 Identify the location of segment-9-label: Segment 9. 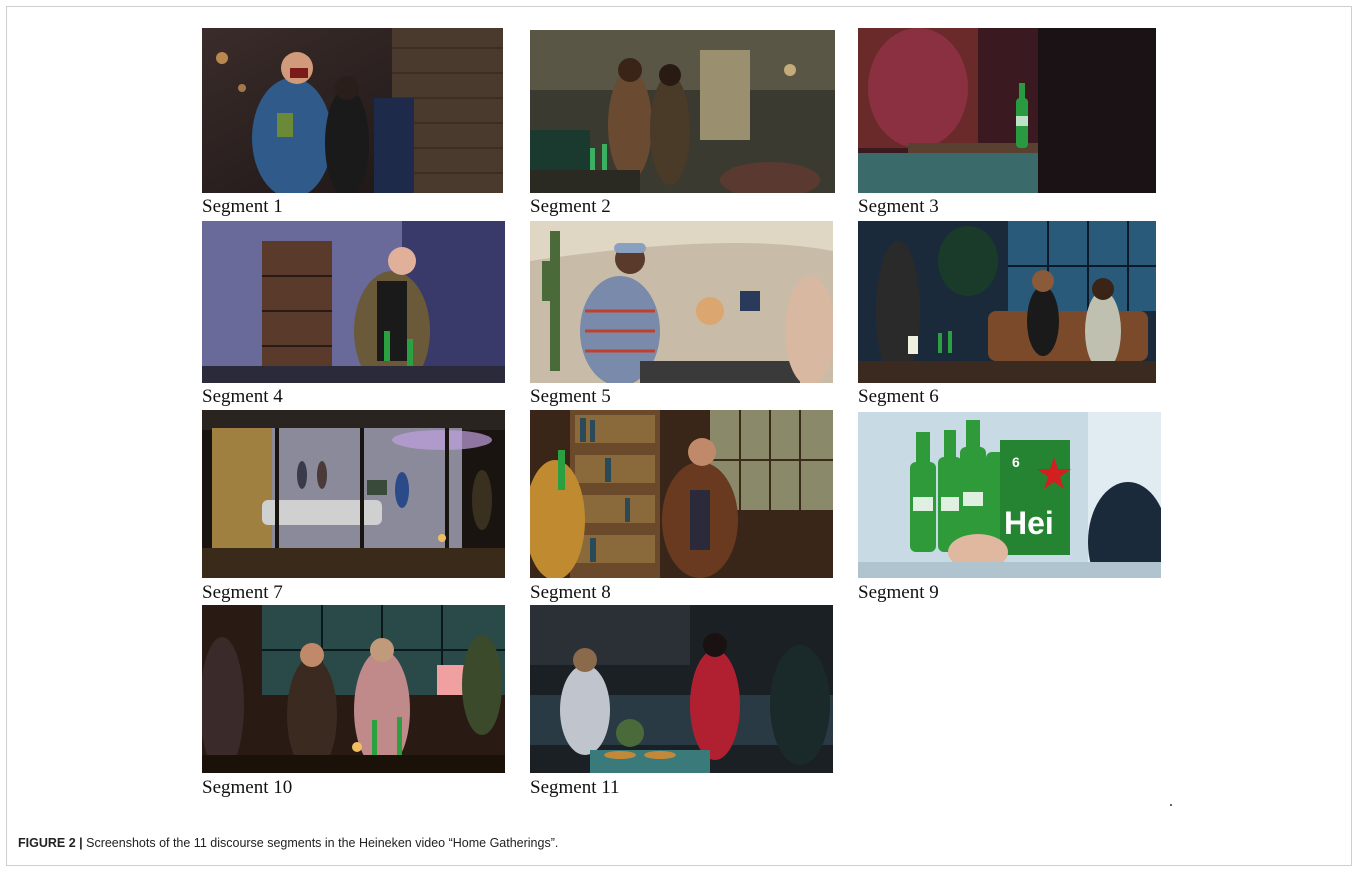
(898, 592).